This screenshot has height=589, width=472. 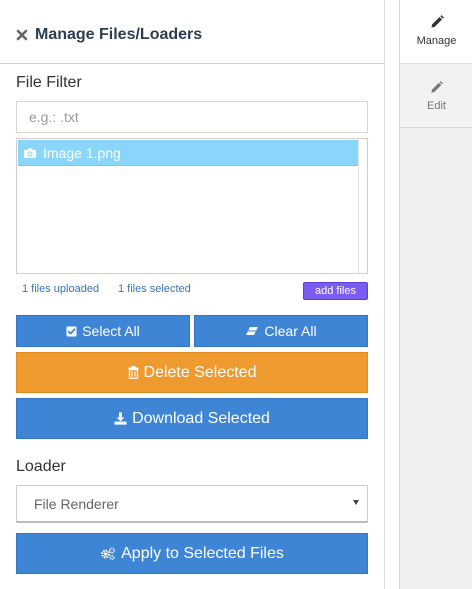 I want to click on tab-manage-label: Manage, so click(x=436, y=41).